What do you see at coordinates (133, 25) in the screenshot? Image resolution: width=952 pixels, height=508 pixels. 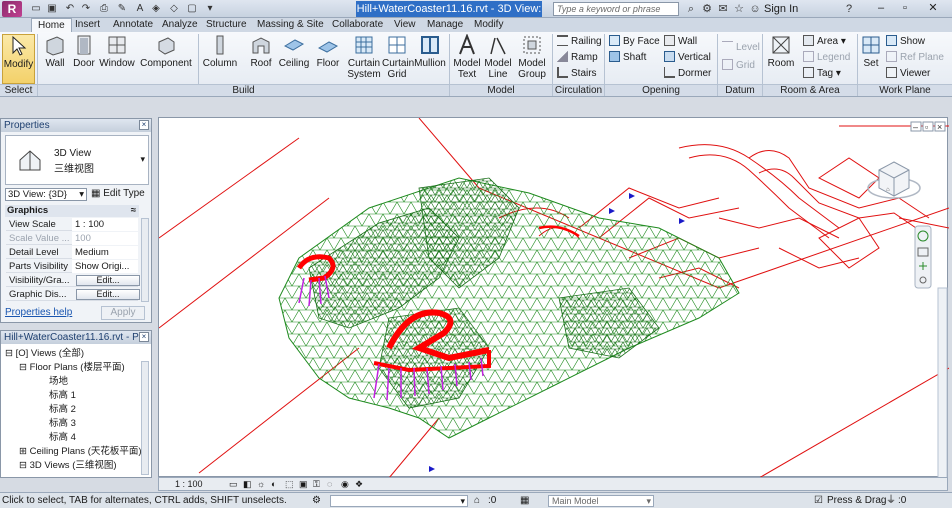 I see `tab-annotate: Annotate` at bounding box center [133, 25].